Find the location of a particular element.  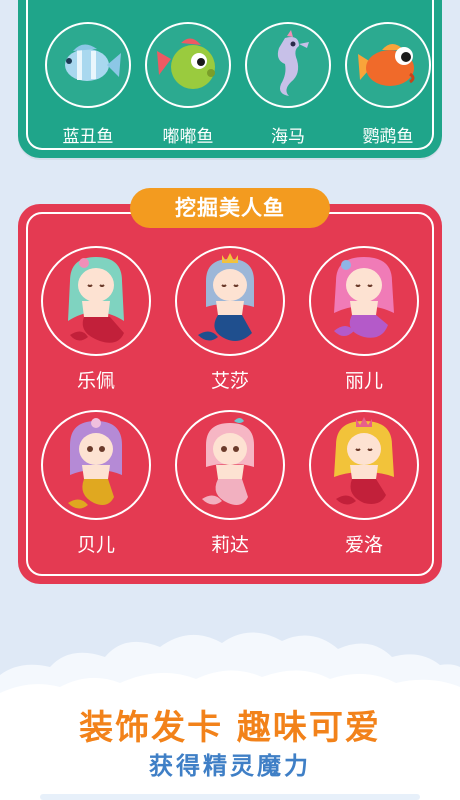

mermaid-item-5: 莉达 is located at coordinates (230, 483).